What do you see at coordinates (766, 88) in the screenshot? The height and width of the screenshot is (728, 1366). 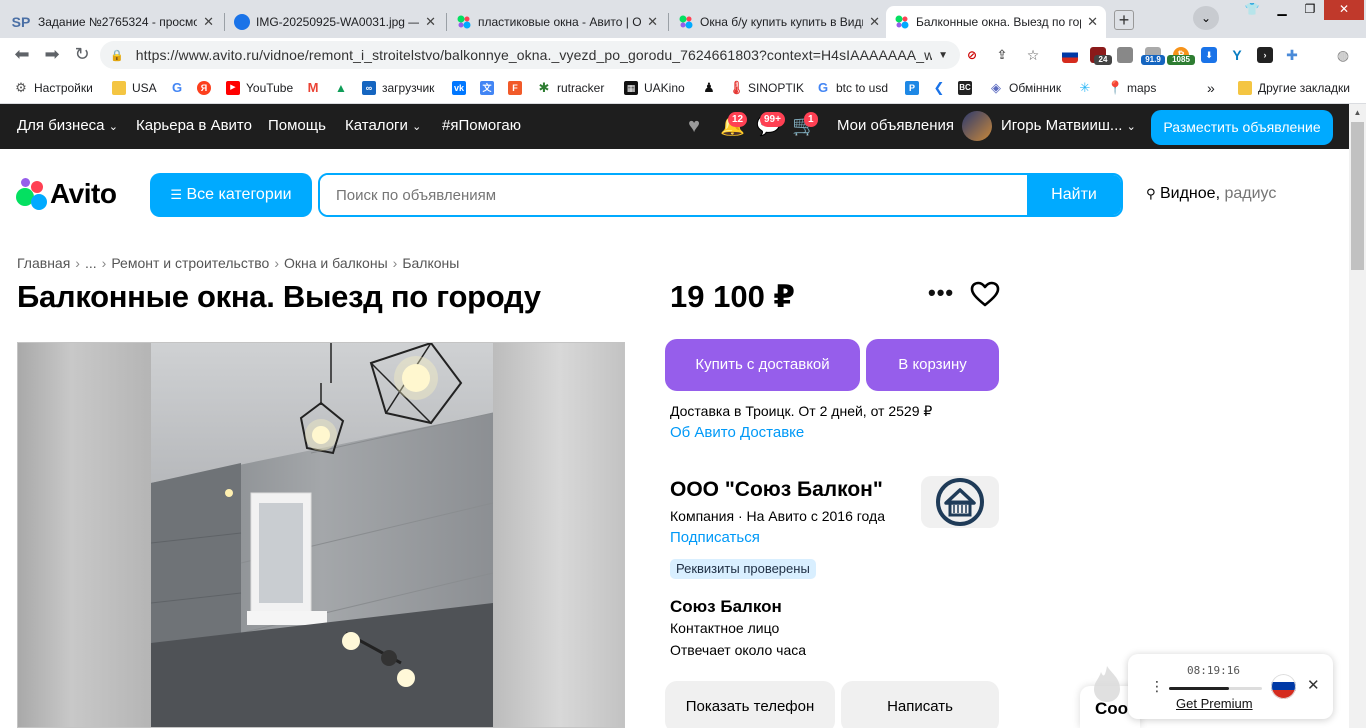 I see `bookmark-sinoptik: 🌡 SINOPTIK` at bounding box center [766, 88].